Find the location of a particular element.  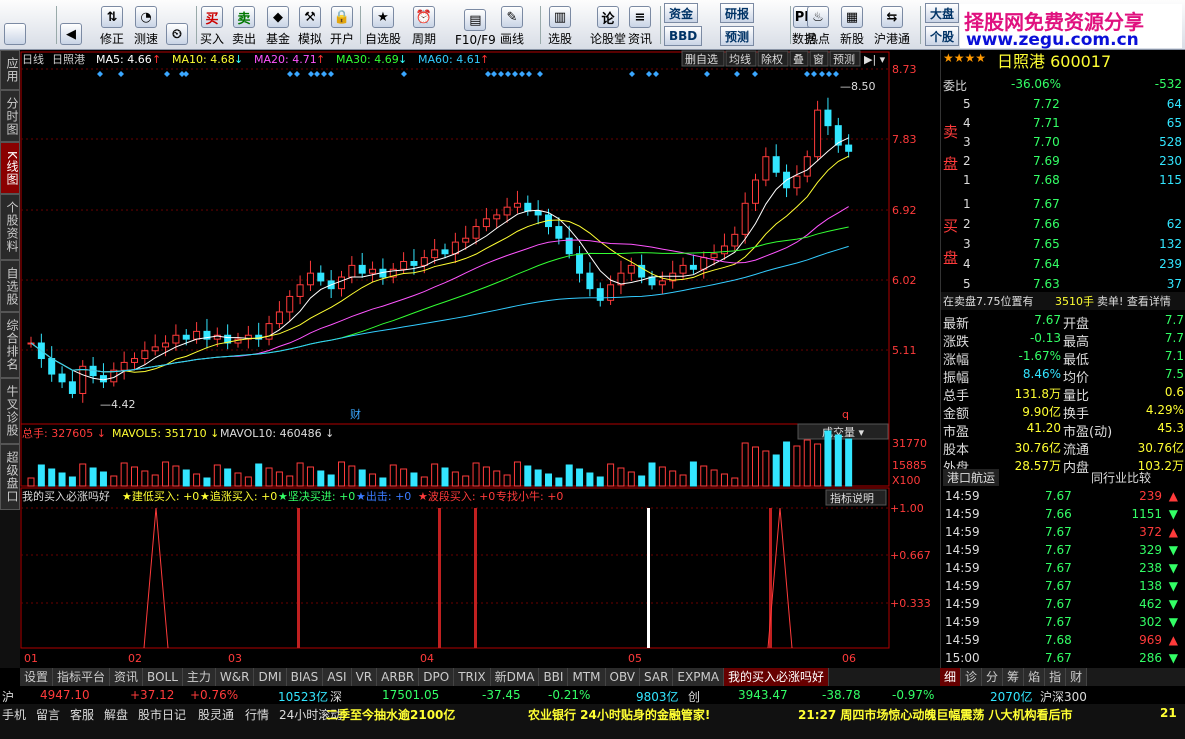

sidebar-tab-5: 综合排名 is located at coordinates (10, 345).